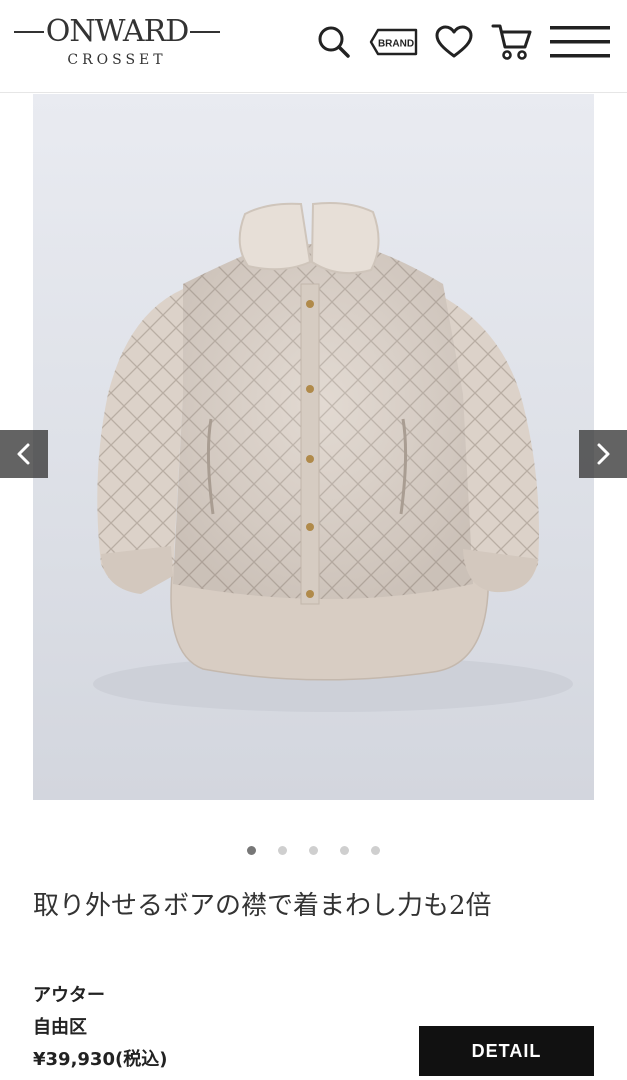 The image size is (627, 1080). I want to click on cart-button, so click(512, 42).